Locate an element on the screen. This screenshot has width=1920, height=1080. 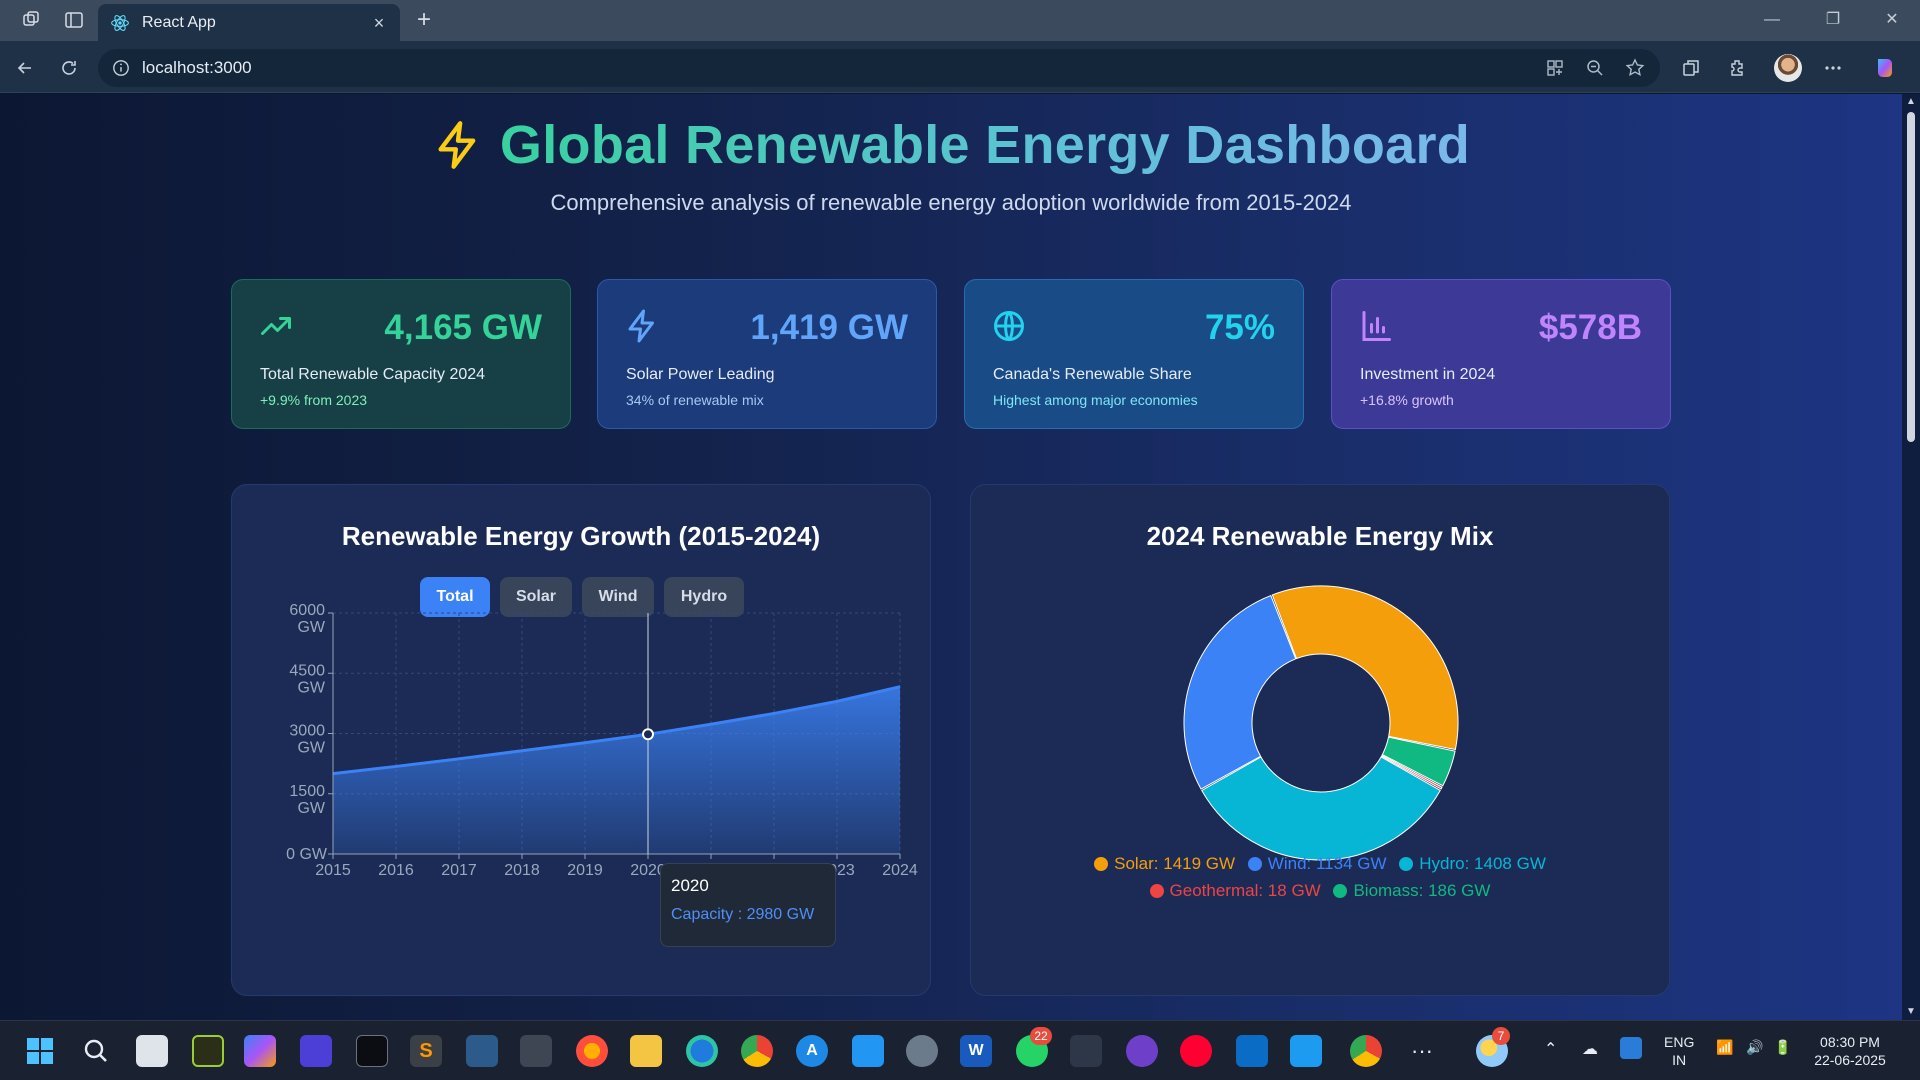
copilot-app-icon is located at coordinates (260, 1051).